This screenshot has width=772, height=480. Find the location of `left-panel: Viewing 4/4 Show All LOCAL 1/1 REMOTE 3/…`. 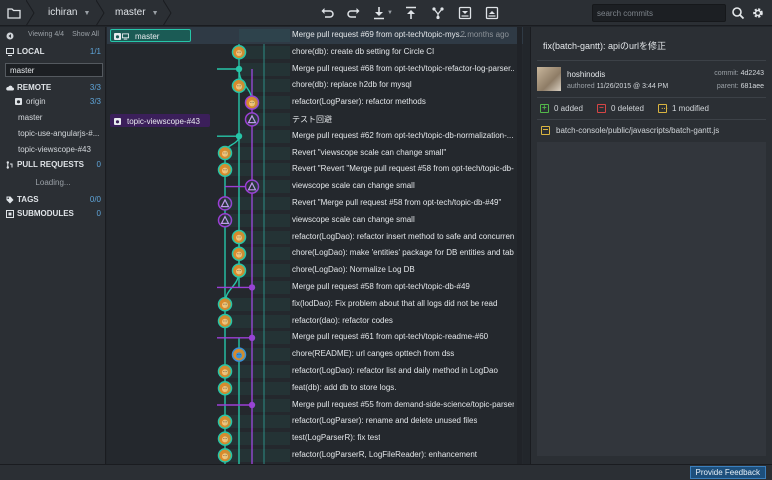

left-panel: Viewing 4/4 Show All LOCAL 1/1 REMOTE 3/… is located at coordinates (53, 245).